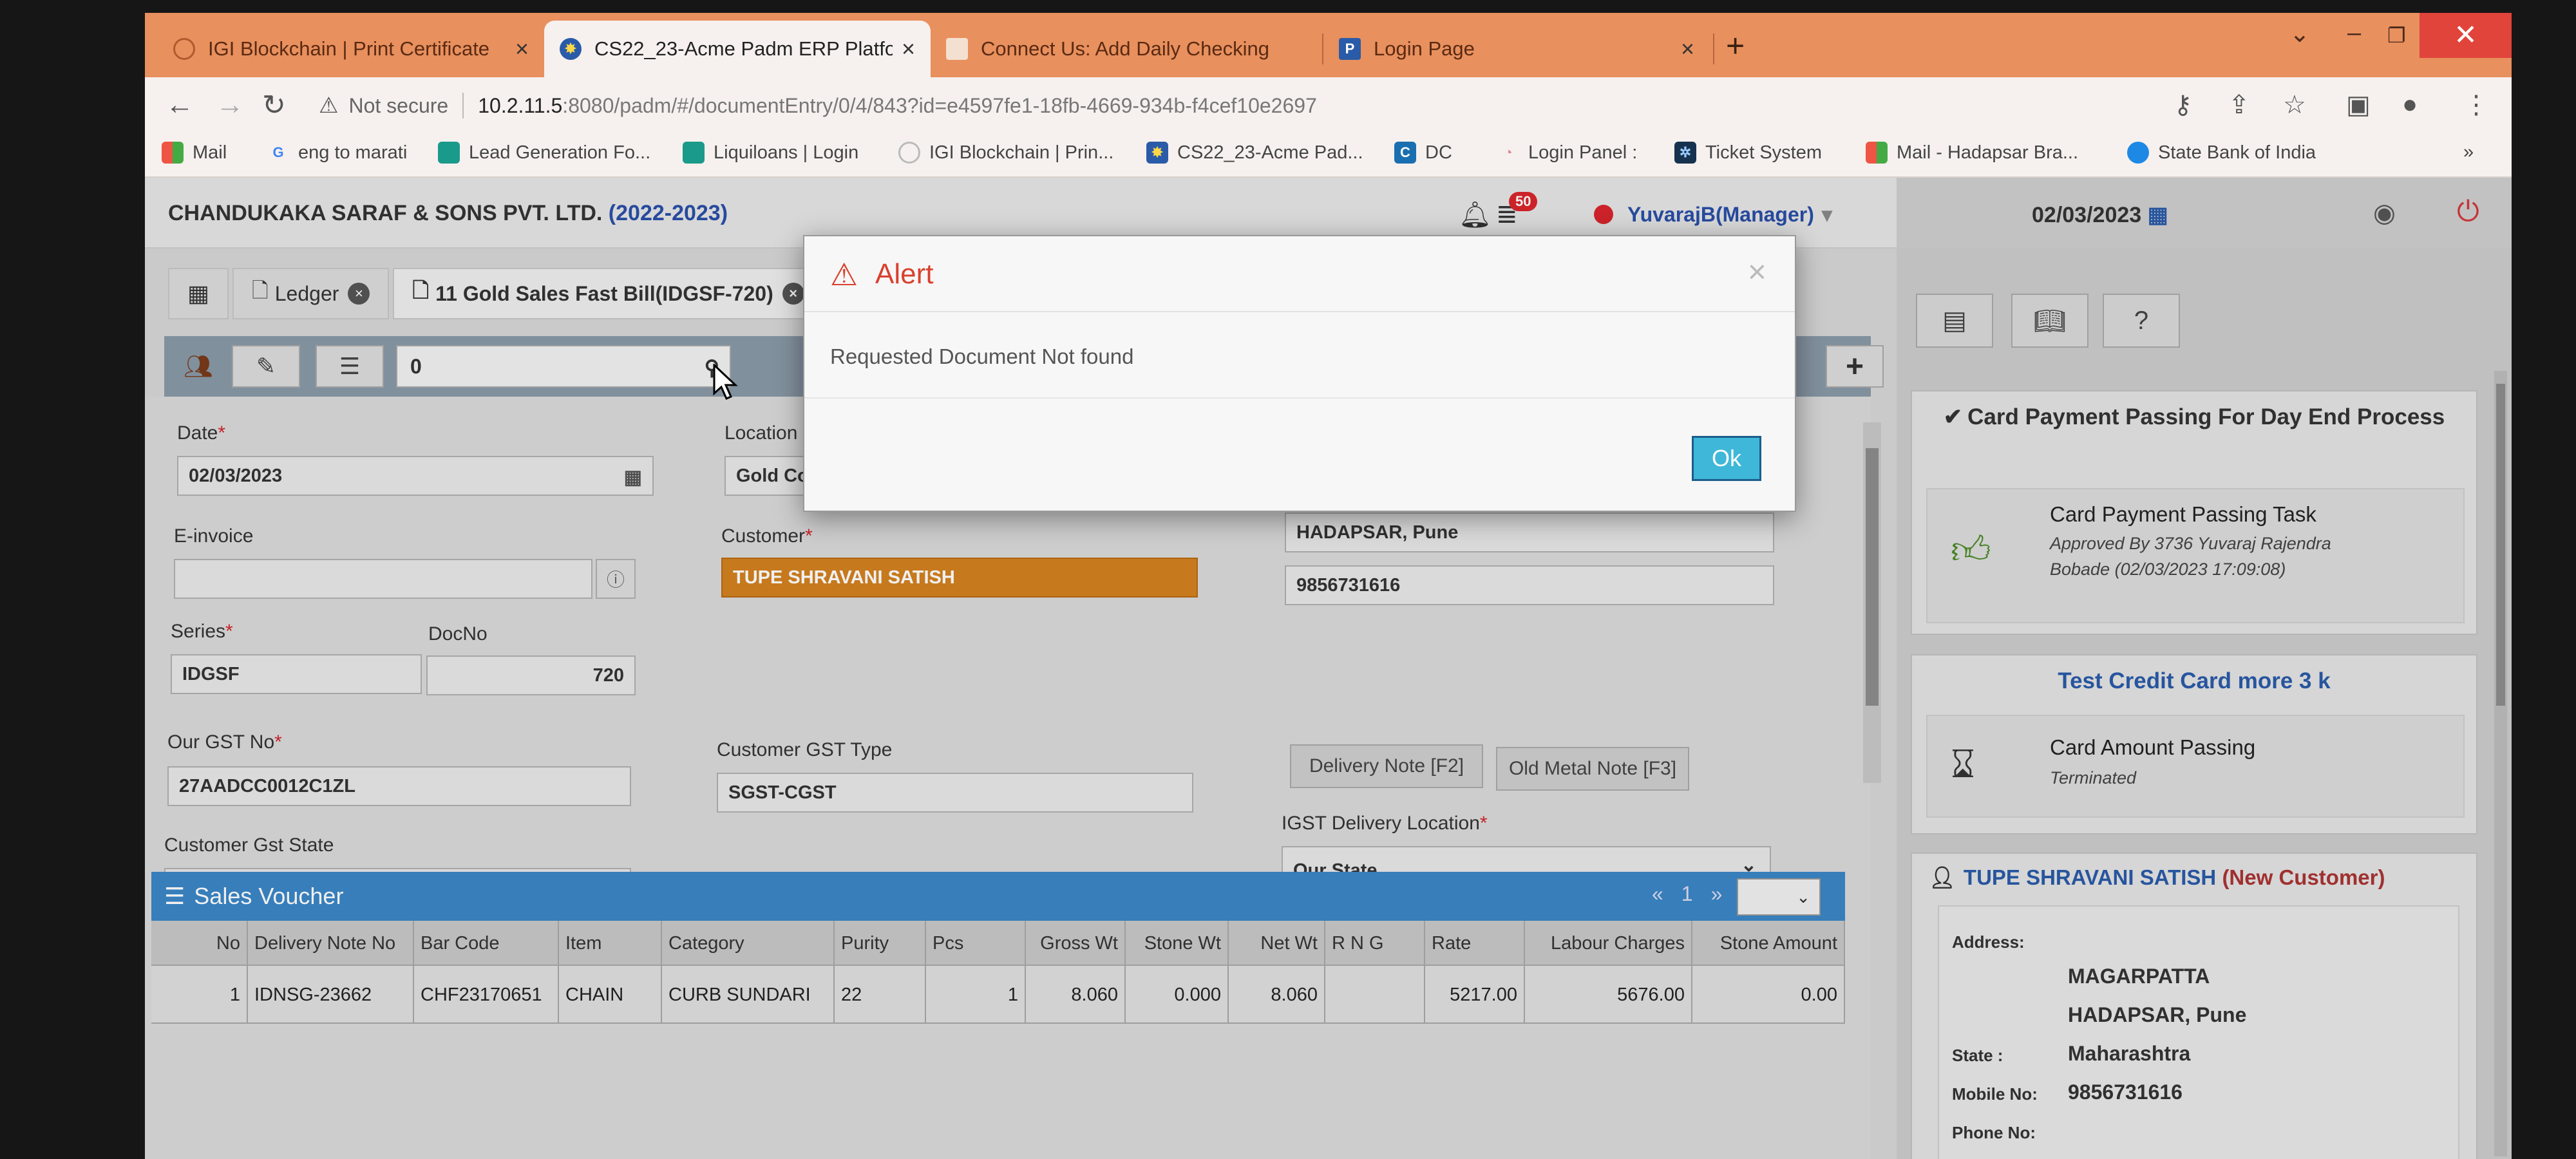 The image size is (2576, 1159). What do you see at coordinates (725, 382) in the screenshot?
I see `mouse-cursor-icon` at bounding box center [725, 382].